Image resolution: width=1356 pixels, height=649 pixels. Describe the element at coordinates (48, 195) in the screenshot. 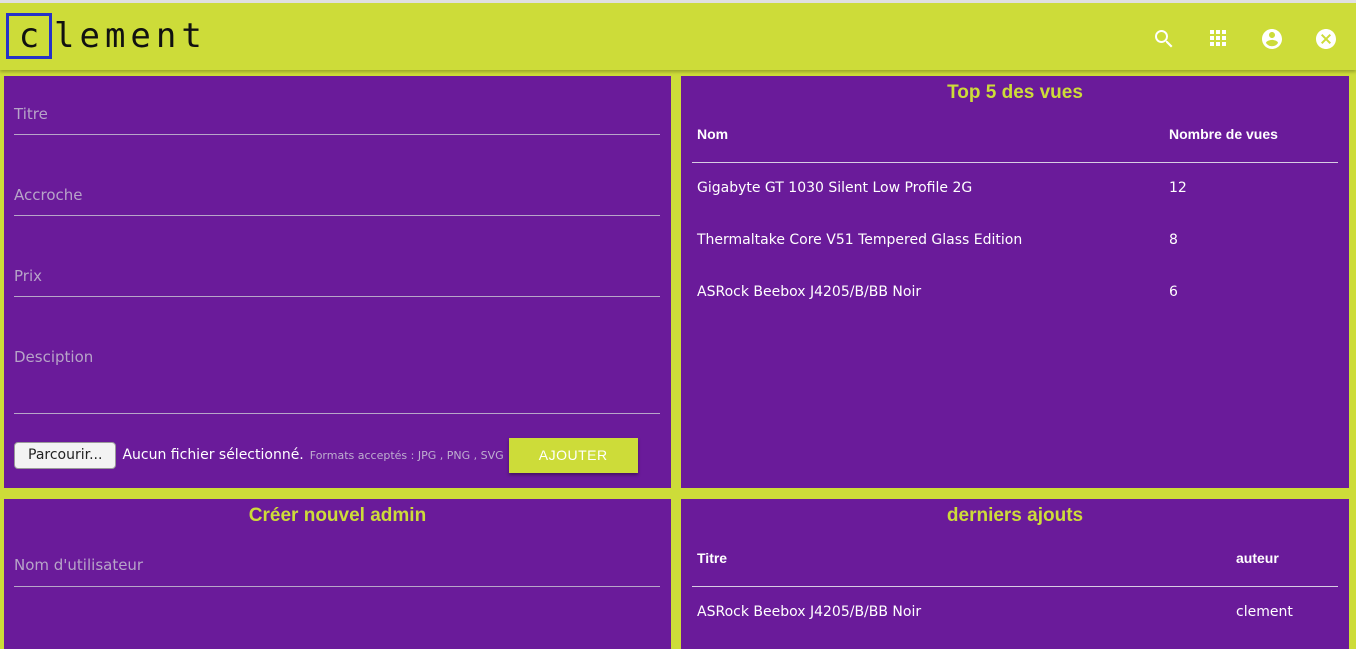

I see `hook-field-label: Accroche` at that location.